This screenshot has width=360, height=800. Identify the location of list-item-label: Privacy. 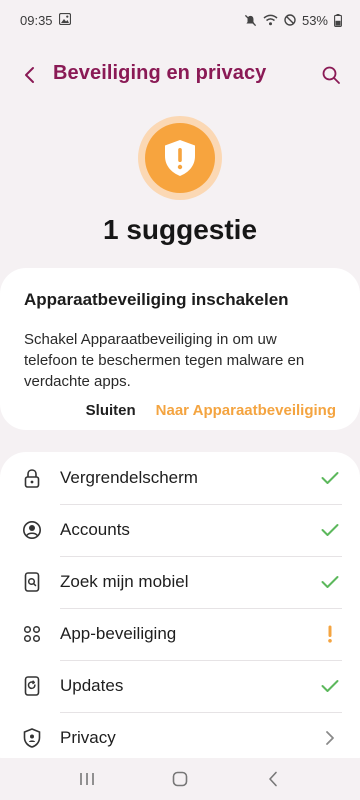
(88, 737).